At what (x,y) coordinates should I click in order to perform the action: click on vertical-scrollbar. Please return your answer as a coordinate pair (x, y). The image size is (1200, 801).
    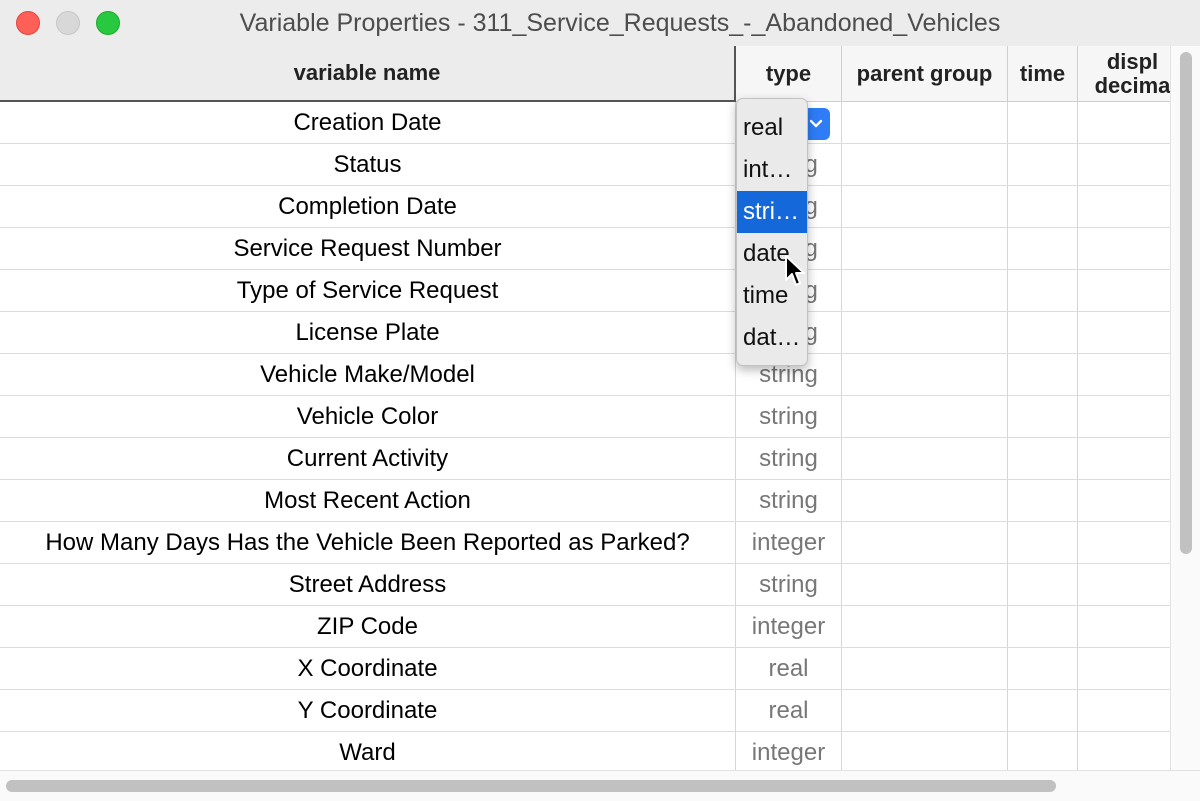
    Looking at the image, I should click on (1185, 408).